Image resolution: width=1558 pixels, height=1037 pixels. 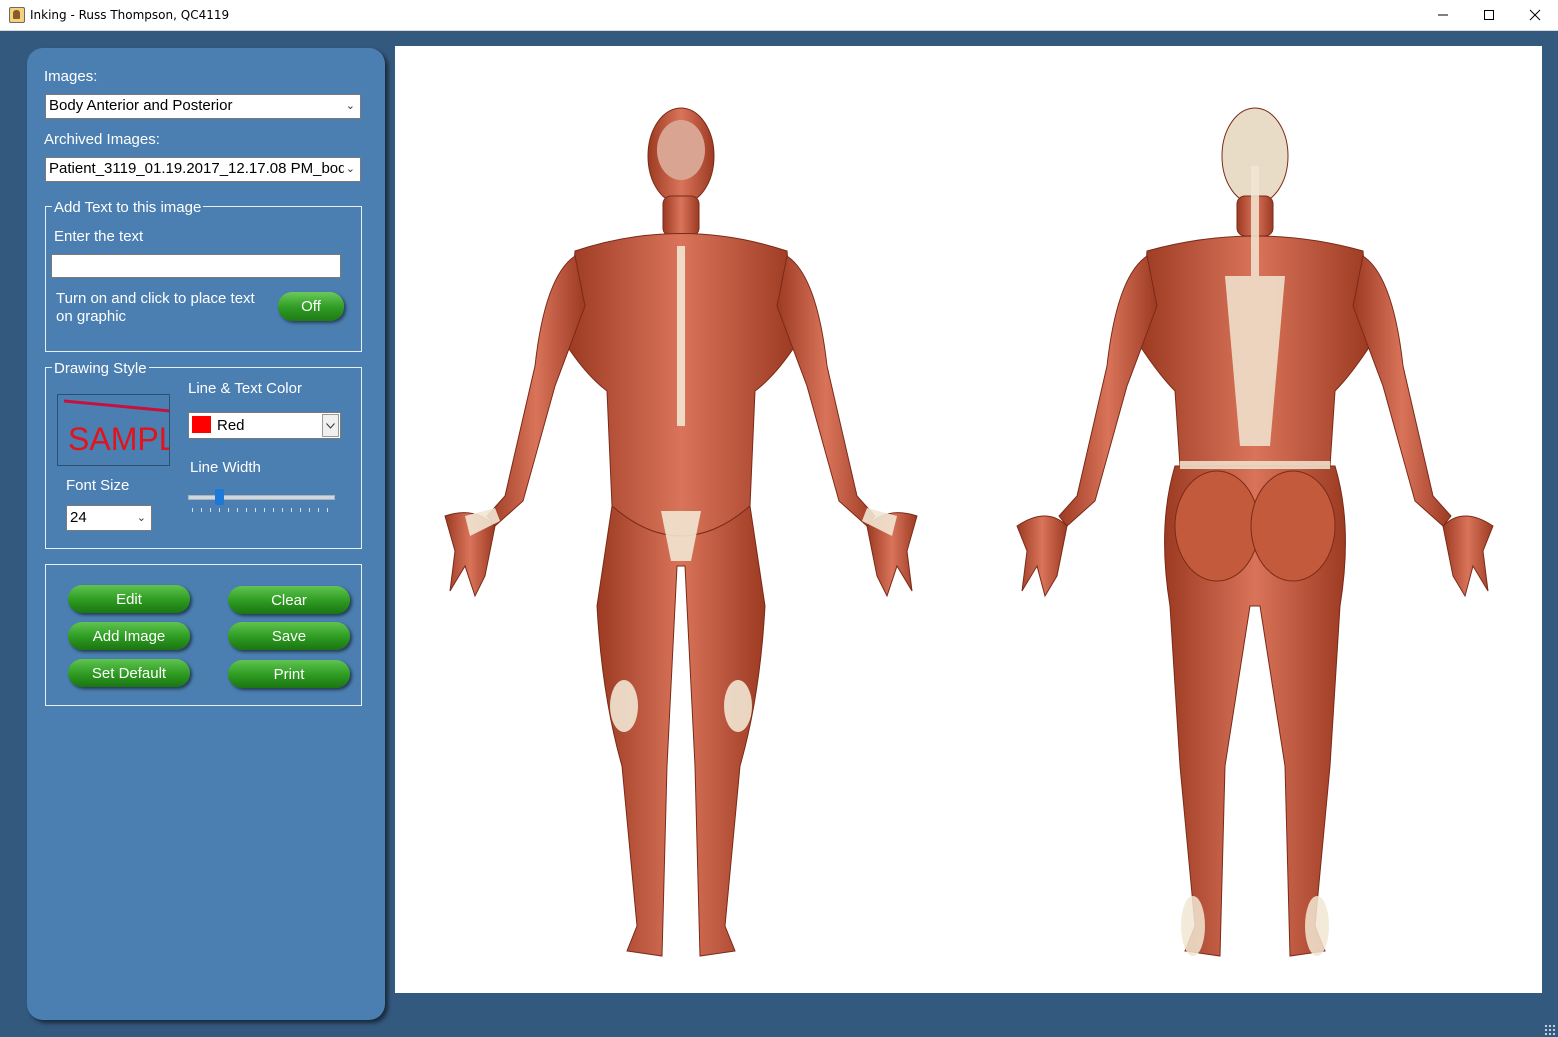 I want to click on minimize-icon, so click(x=1443, y=15).